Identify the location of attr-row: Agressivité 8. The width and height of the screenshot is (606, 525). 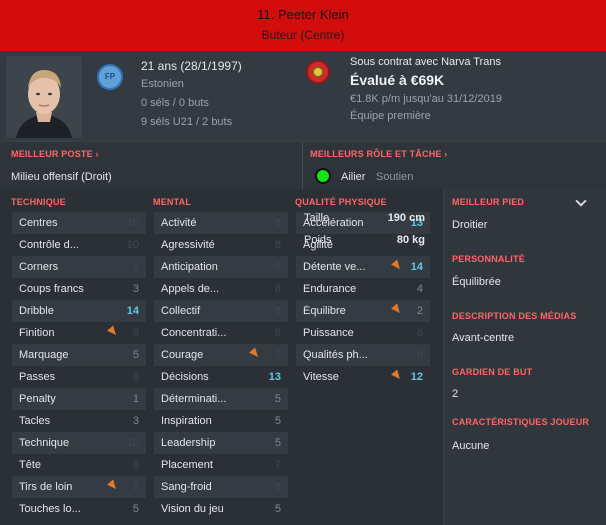
(221, 245).